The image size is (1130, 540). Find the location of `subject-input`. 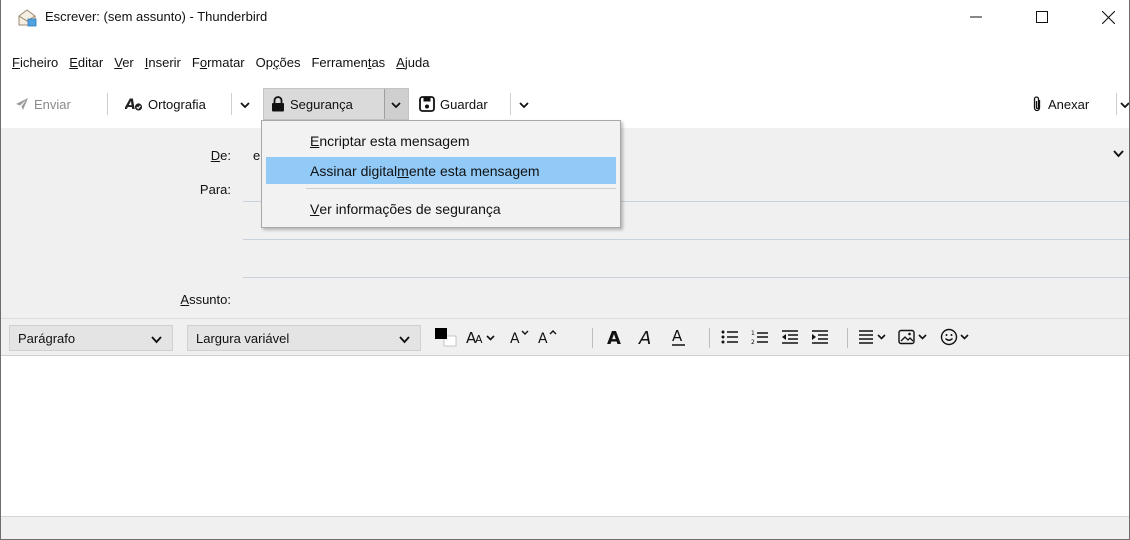

subject-input is located at coordinates (686, 299).